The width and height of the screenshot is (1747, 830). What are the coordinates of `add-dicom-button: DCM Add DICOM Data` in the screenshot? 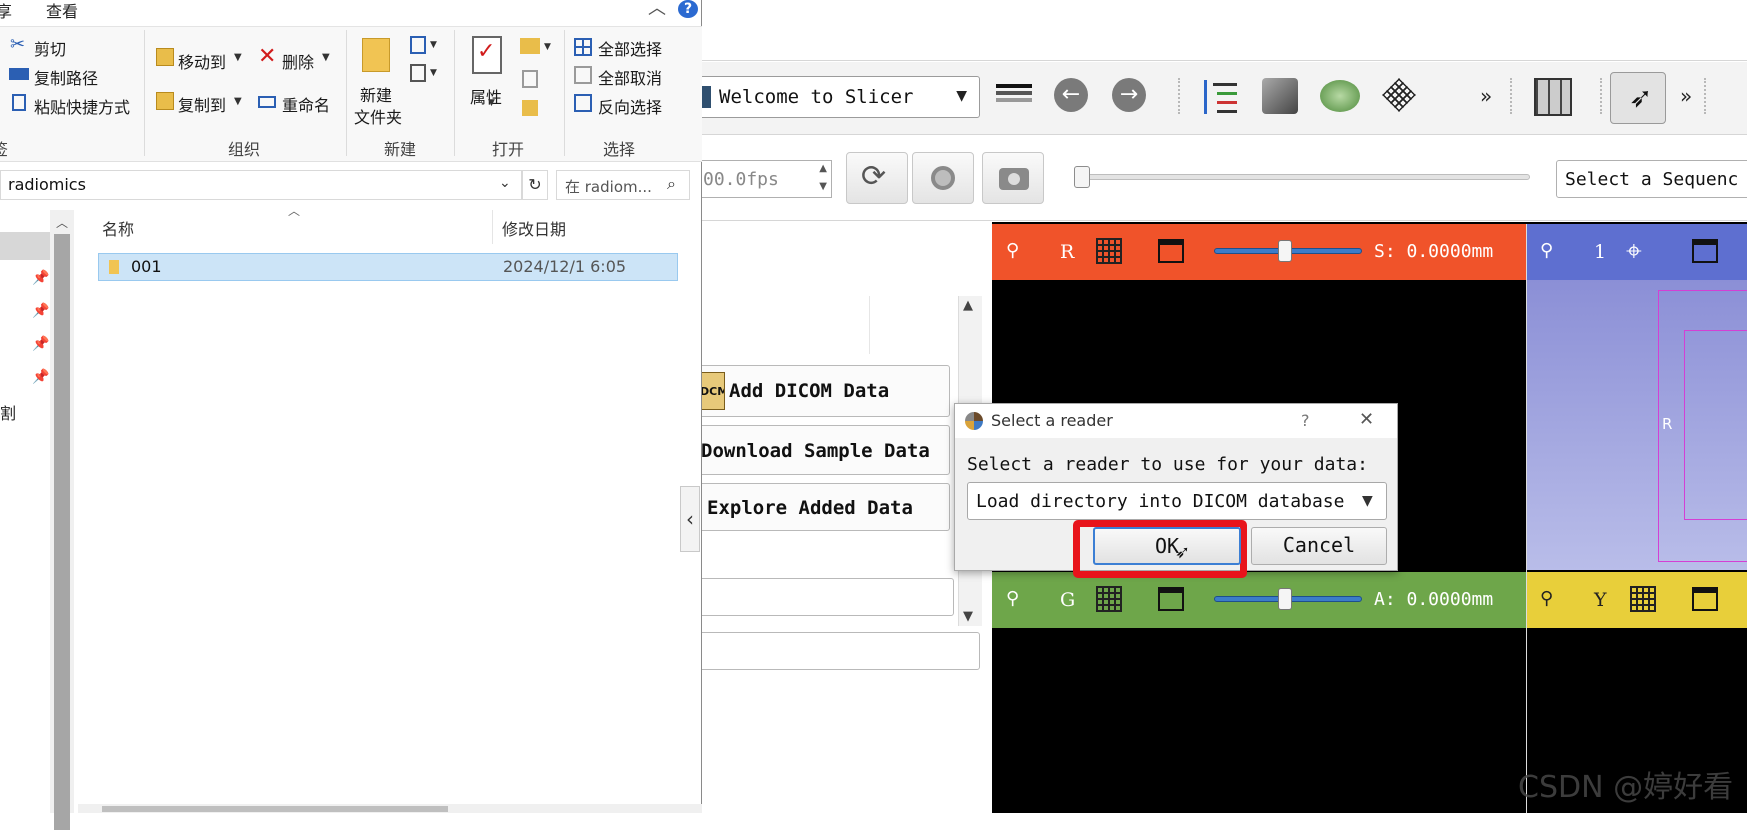 It's located at (824, 391).